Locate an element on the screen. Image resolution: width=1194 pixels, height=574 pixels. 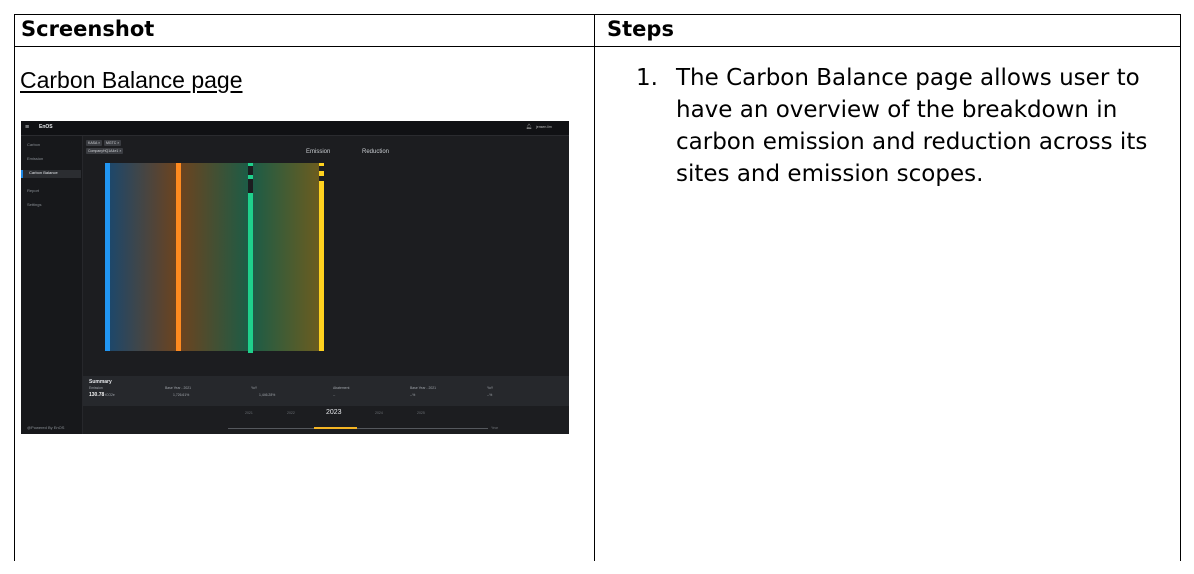
sankey-node-yellow is located at coordinates (321, 266).